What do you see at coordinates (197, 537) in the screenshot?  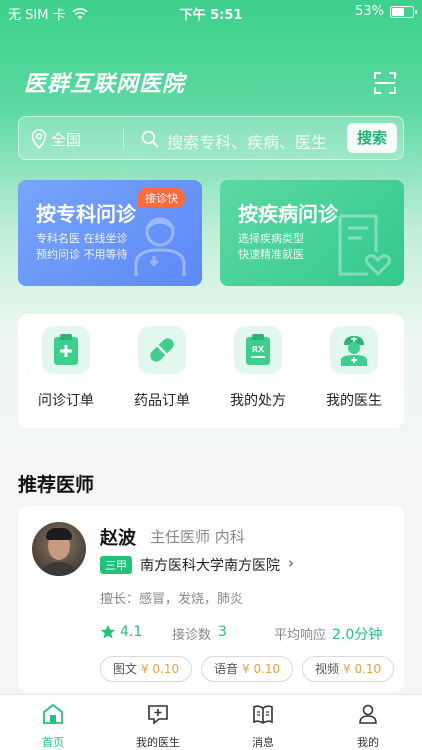 I see `doctor-title: 主任医师 内科` at bounding box center [197, 537].